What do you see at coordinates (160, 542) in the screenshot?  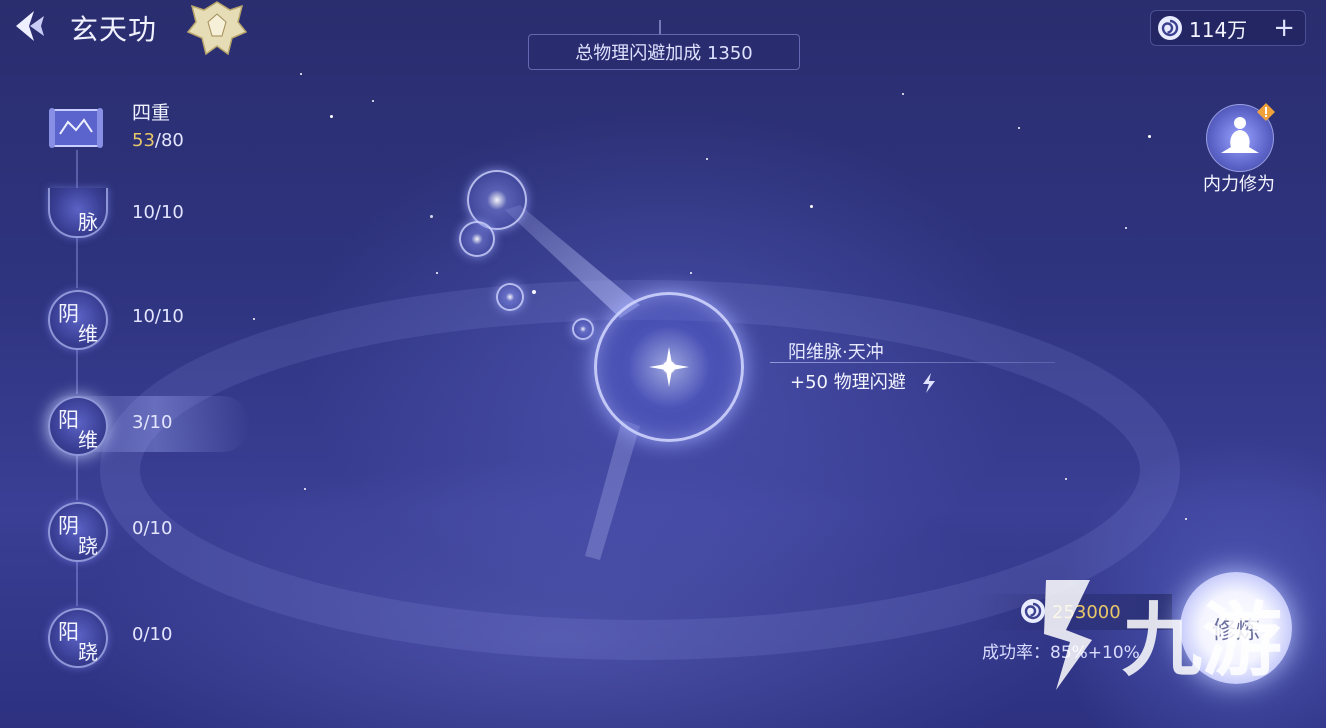 I see `meridian-item-4: 阴 跷 0/10` at bounding box center [160, 542].